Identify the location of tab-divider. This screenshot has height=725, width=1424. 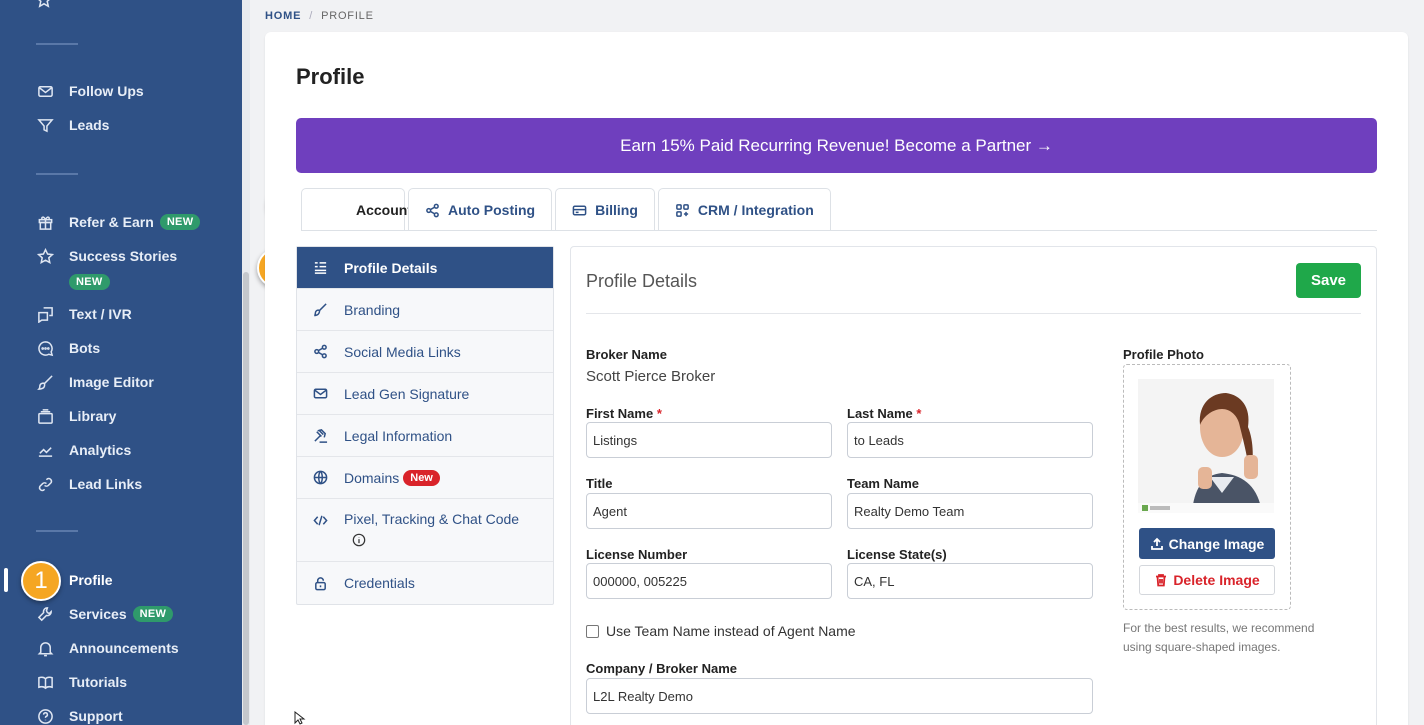
(839, 230).